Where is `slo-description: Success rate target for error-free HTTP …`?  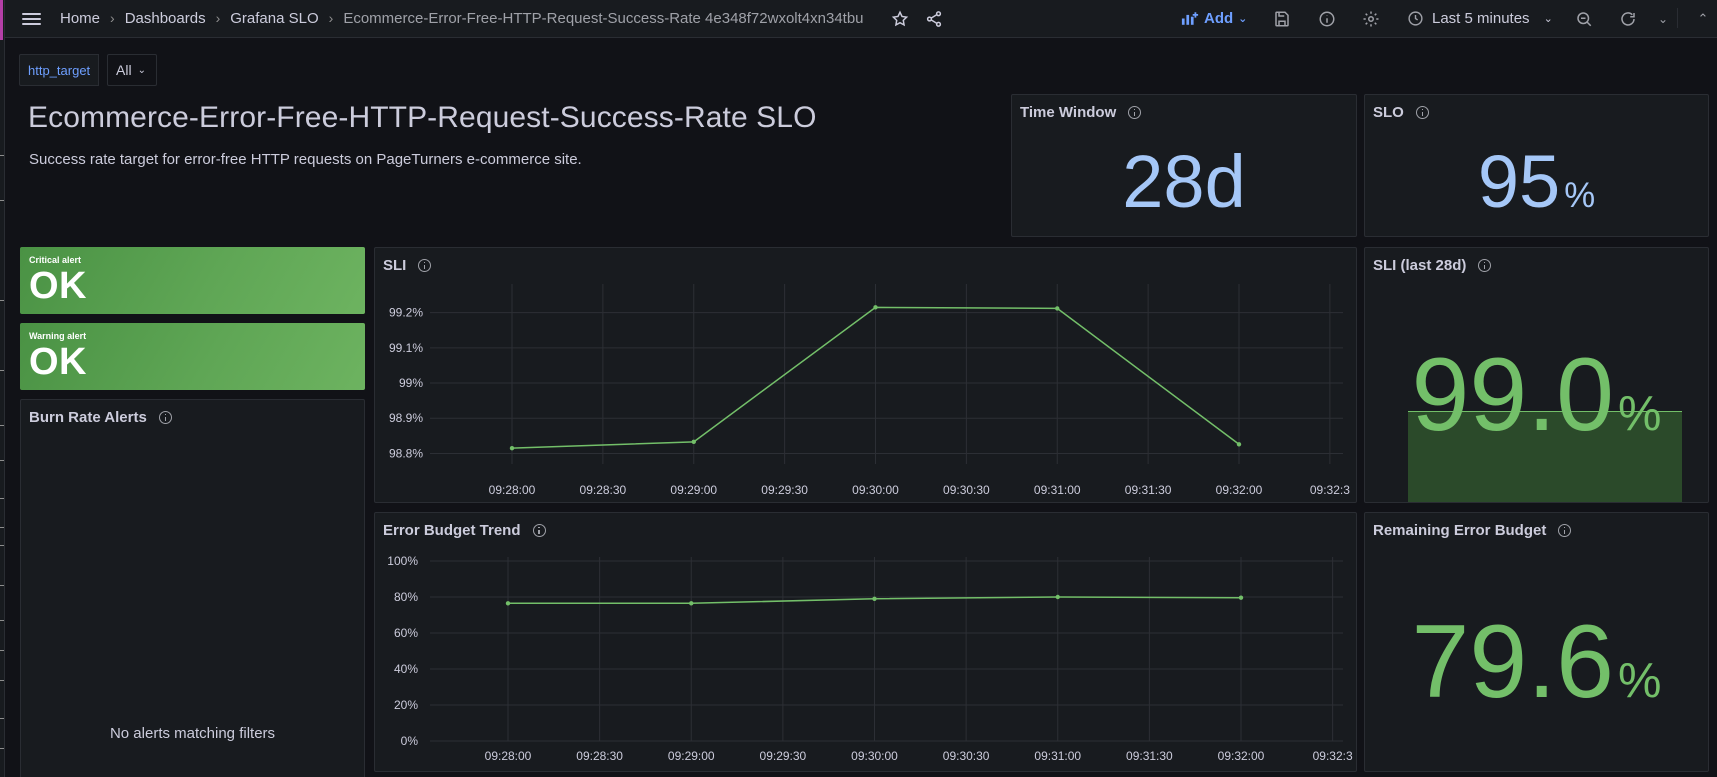 slo-description: Success rate target for error-free HTTP … is located at coordinates (305, 159).